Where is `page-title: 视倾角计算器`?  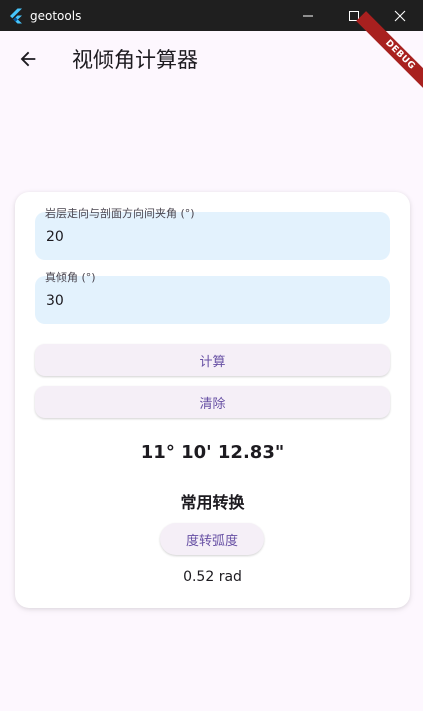 page-title: 视倾角计算器 is located at coordinates (135, 60).